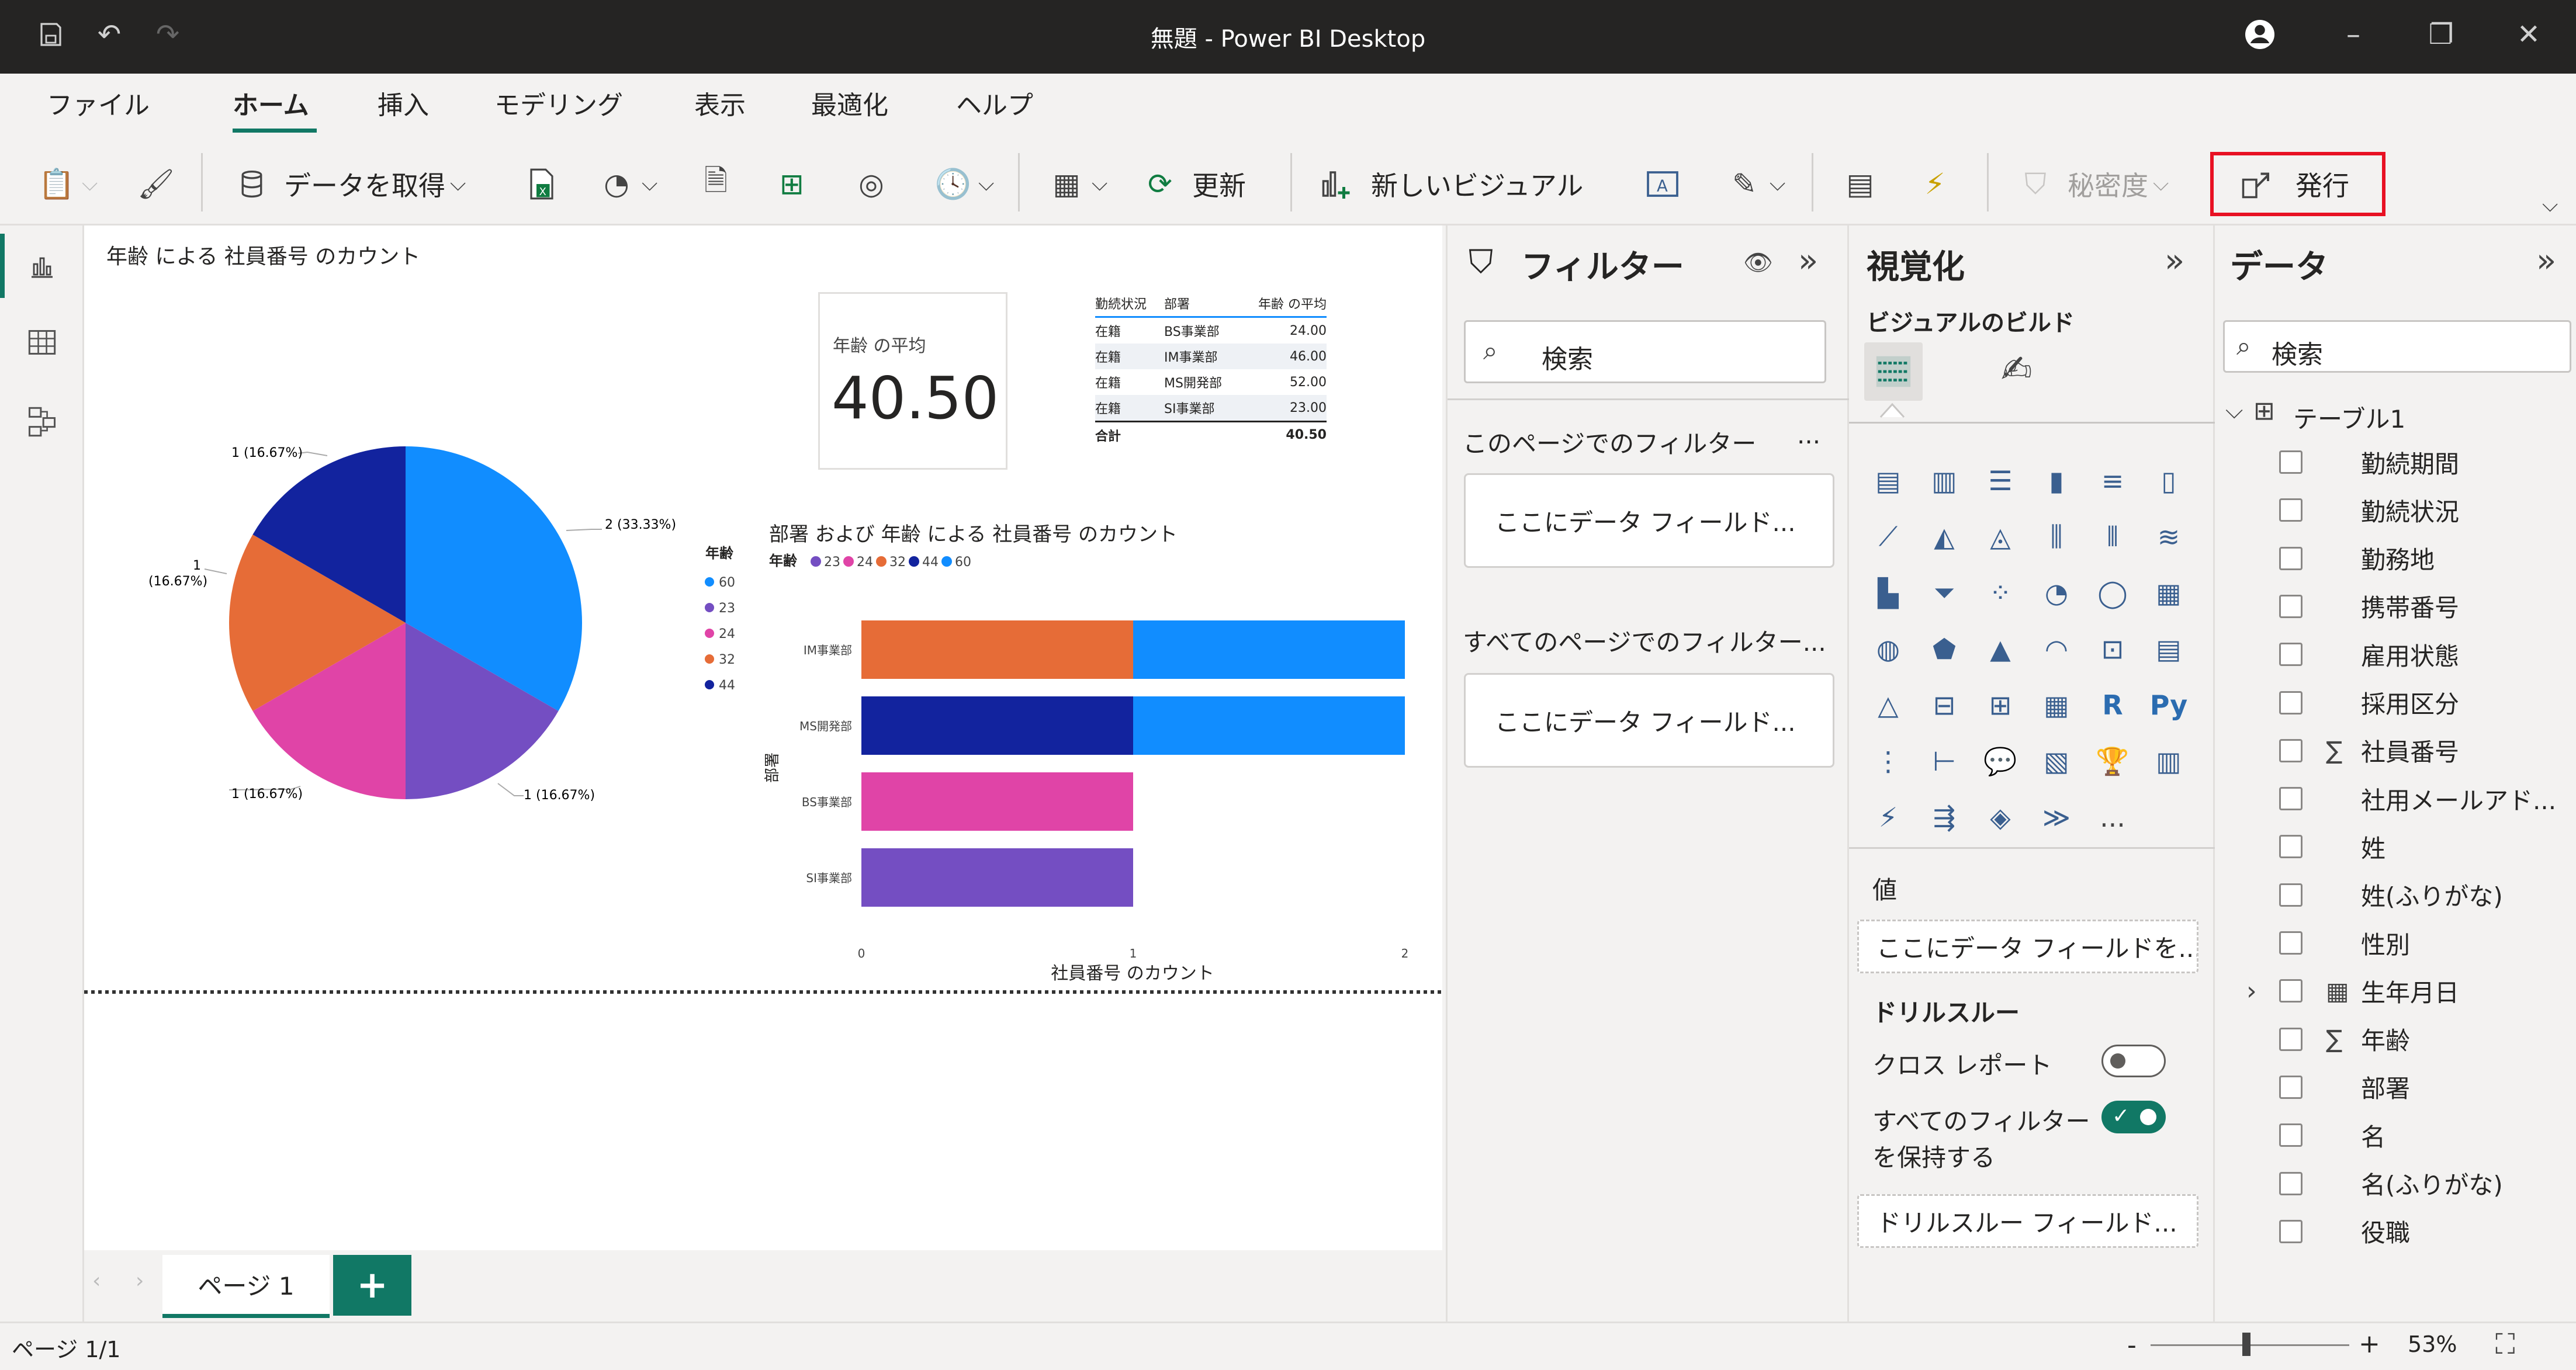  I want to click on onelake-button: ◔ ⌵, so click(627, 184).